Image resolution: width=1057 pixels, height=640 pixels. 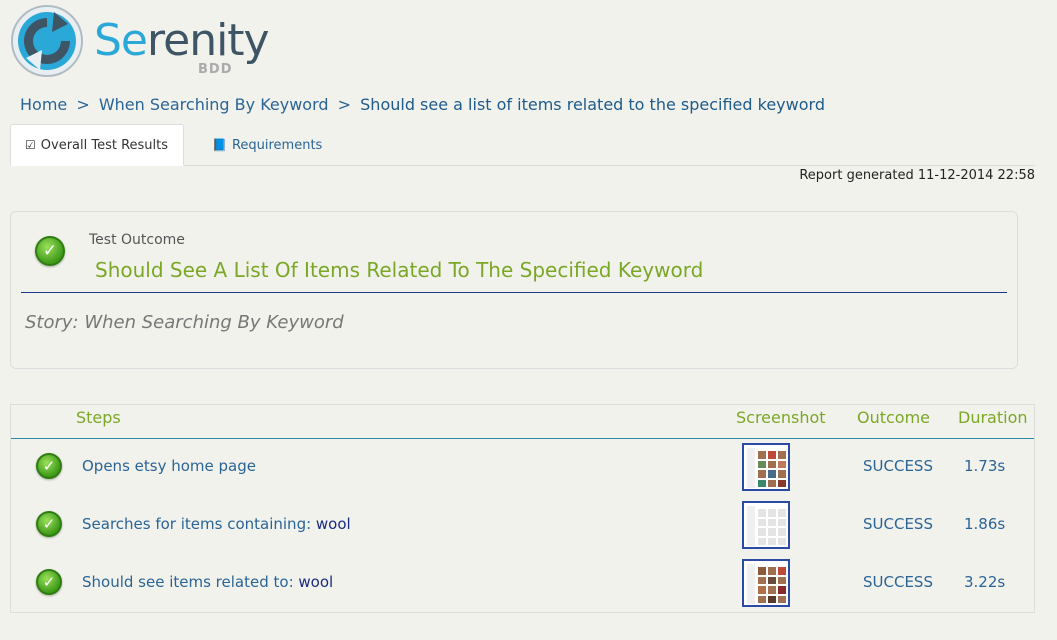 What do you see at coordinates (917, 175) in the screenshot?
I see `report-generated: Report generated 11-12-2014 22:58` at bounding box center [917, 175].